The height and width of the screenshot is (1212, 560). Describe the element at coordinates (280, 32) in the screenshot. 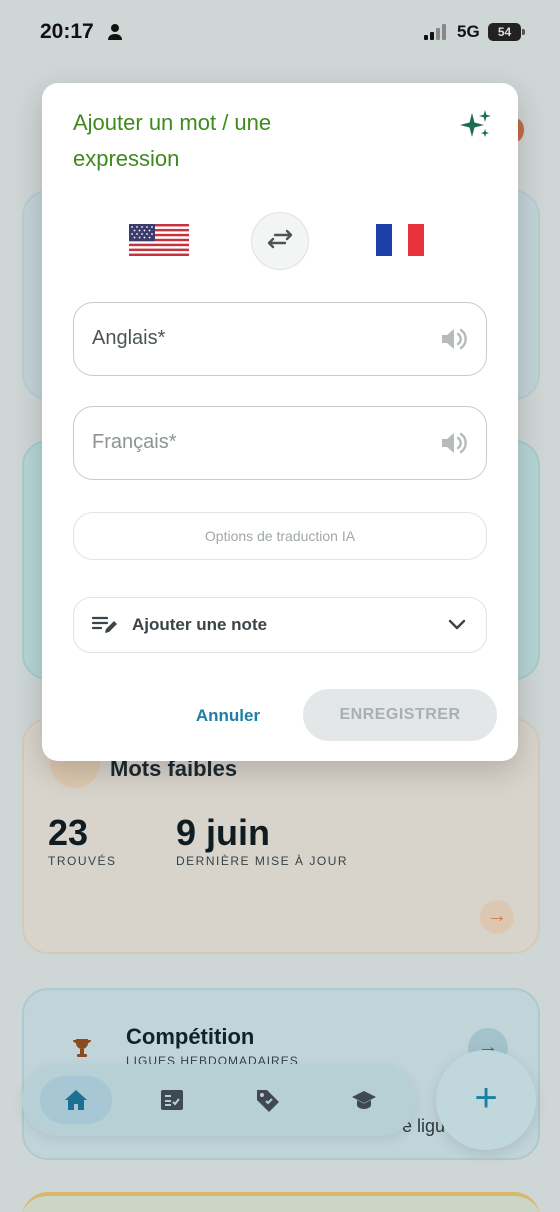

I see `status-bar: 20:17 5G 54` at that location.